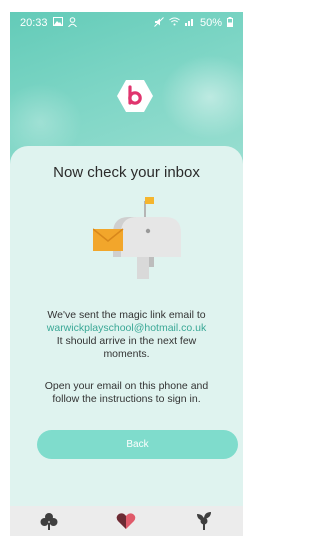 This screenshot has height=536, width=320. I want to click on tab-tree, so click(49, 521).